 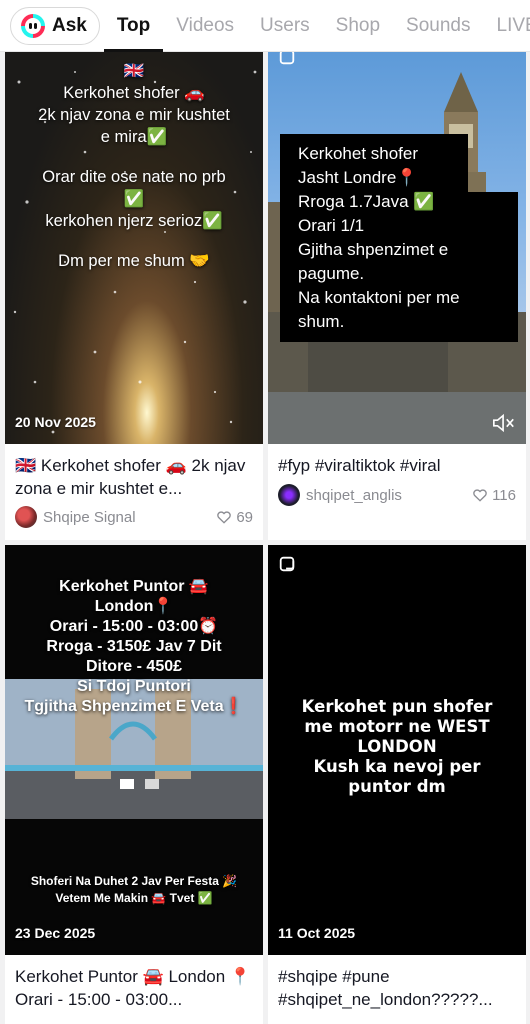 I want to click on like-count-value: 69, so click(x=244, y=517).